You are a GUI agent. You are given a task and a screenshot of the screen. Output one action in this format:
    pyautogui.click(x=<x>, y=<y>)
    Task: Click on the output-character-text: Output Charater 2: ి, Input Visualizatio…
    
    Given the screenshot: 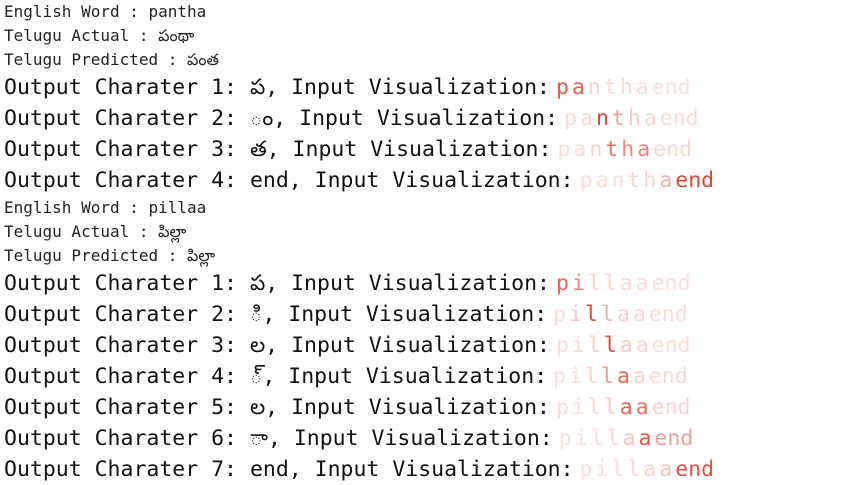 What is the action you would take?
    pyautogui.click(x=276, y=314)
    